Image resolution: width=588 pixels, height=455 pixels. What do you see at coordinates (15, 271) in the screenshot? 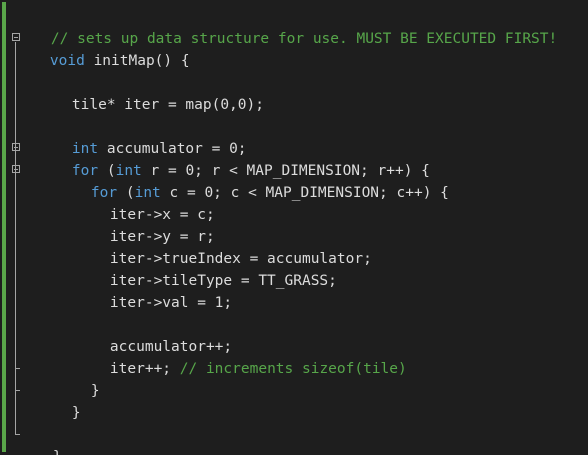
I see `fold-guide-line` at bounding box center [15, 271].